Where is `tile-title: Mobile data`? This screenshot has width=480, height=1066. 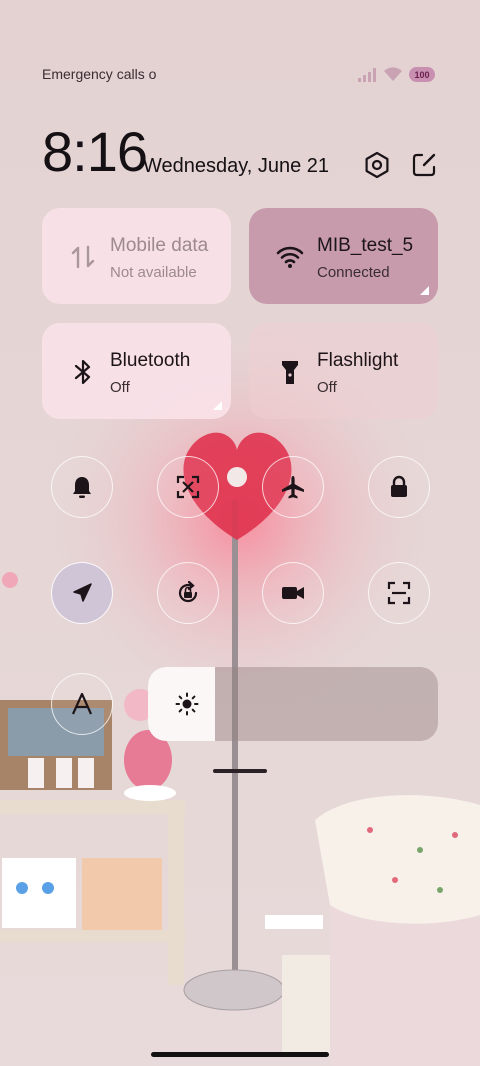 tile-title: Mobile data is located at coordinates (159, 245).